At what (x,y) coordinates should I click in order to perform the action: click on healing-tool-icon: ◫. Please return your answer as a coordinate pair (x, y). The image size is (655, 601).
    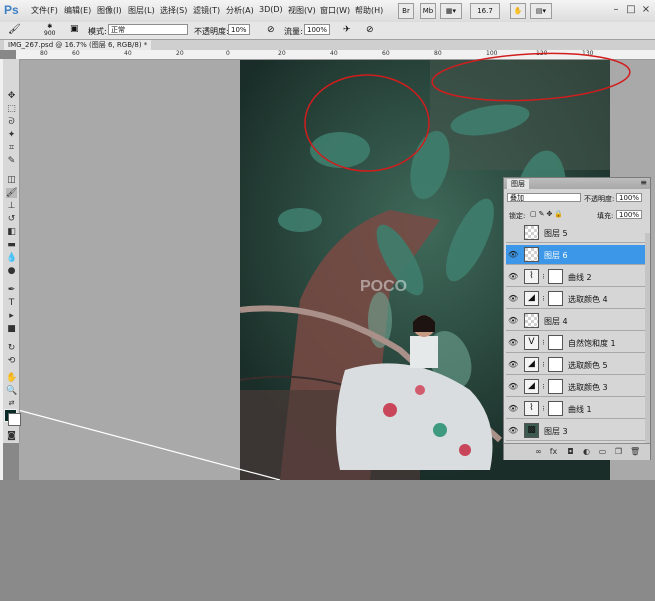
    Looking at the image, I should click on (11, 180).